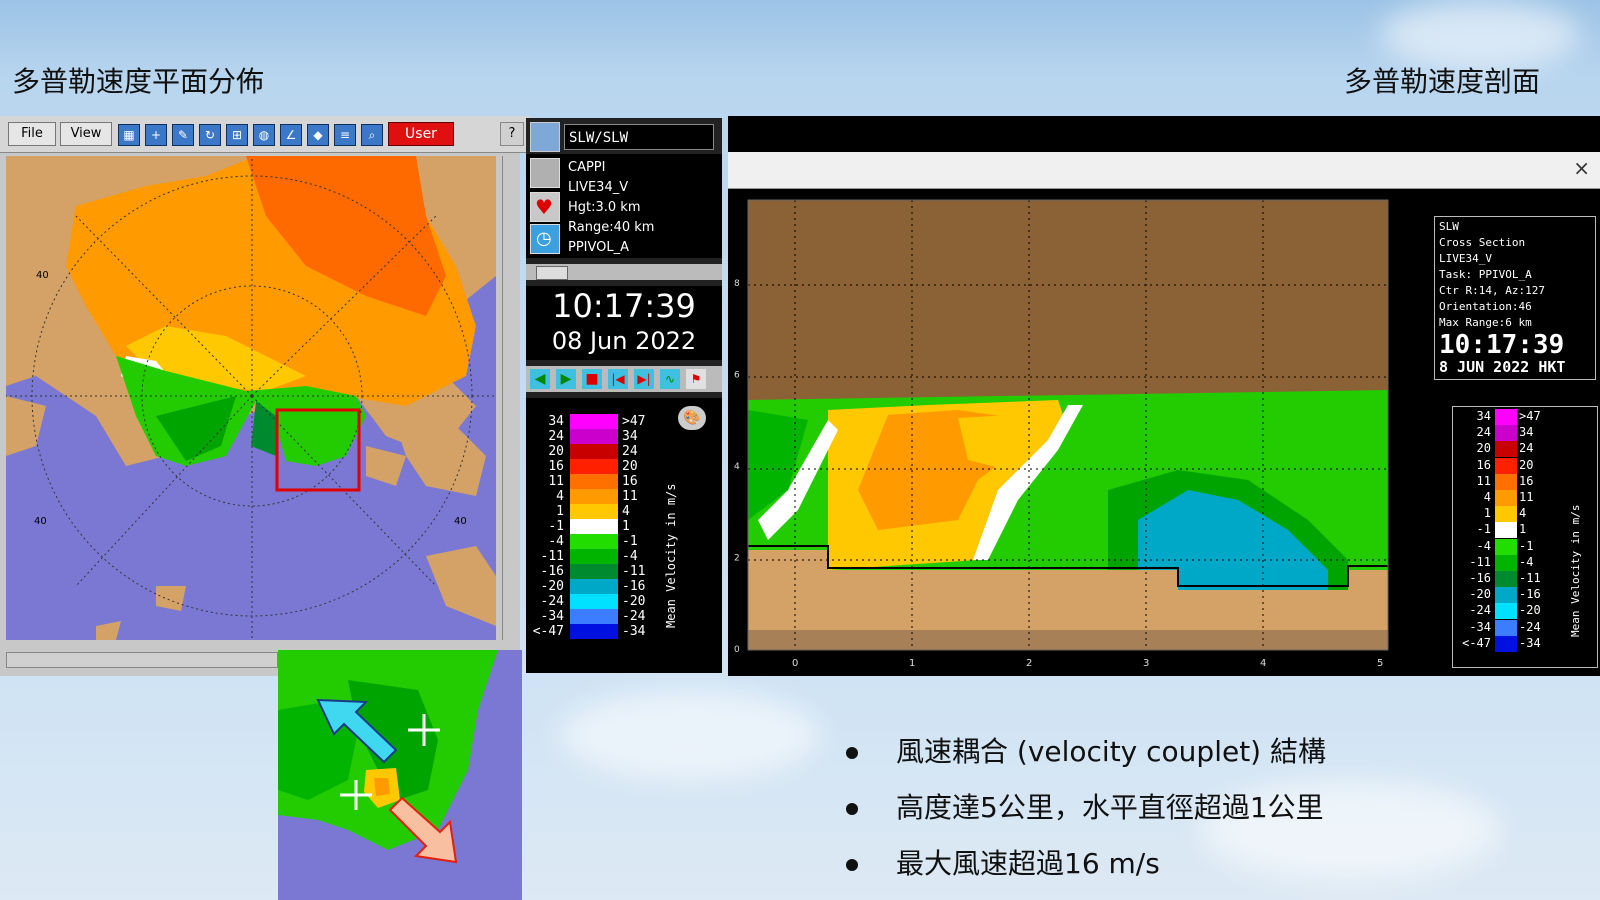 The image size is (1600, 900). I want to click on vertical-scrollbar, so click(509, 398).